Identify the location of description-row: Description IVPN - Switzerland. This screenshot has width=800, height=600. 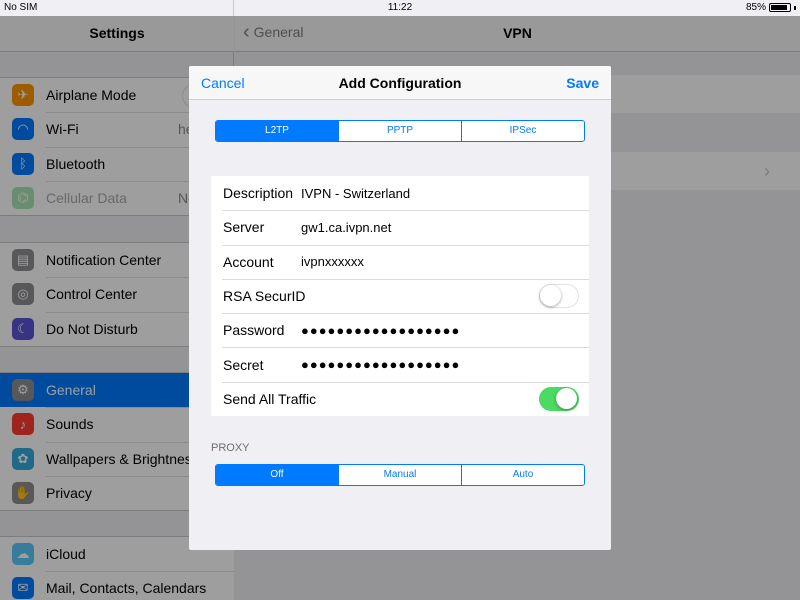
(400, 193).